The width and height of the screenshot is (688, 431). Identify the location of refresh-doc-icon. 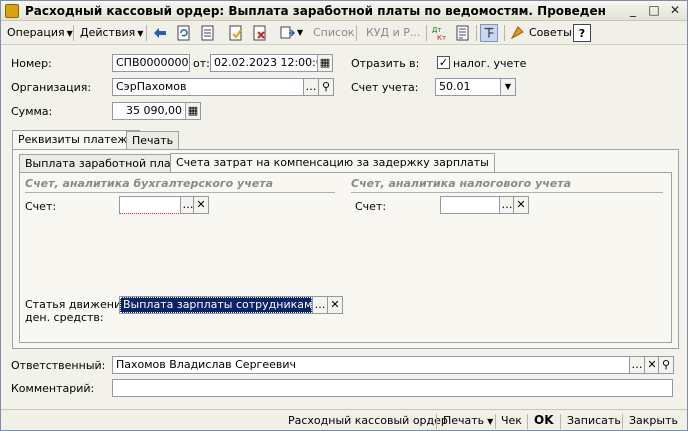
(184, 33).